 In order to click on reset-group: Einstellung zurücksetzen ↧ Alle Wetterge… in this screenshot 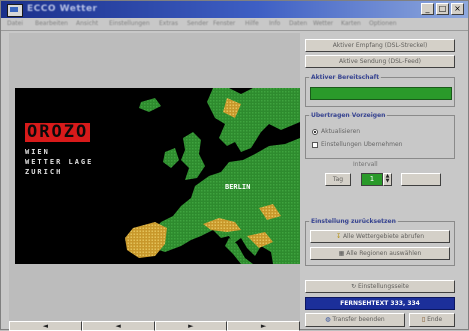, I will do `click(380, 242)`.